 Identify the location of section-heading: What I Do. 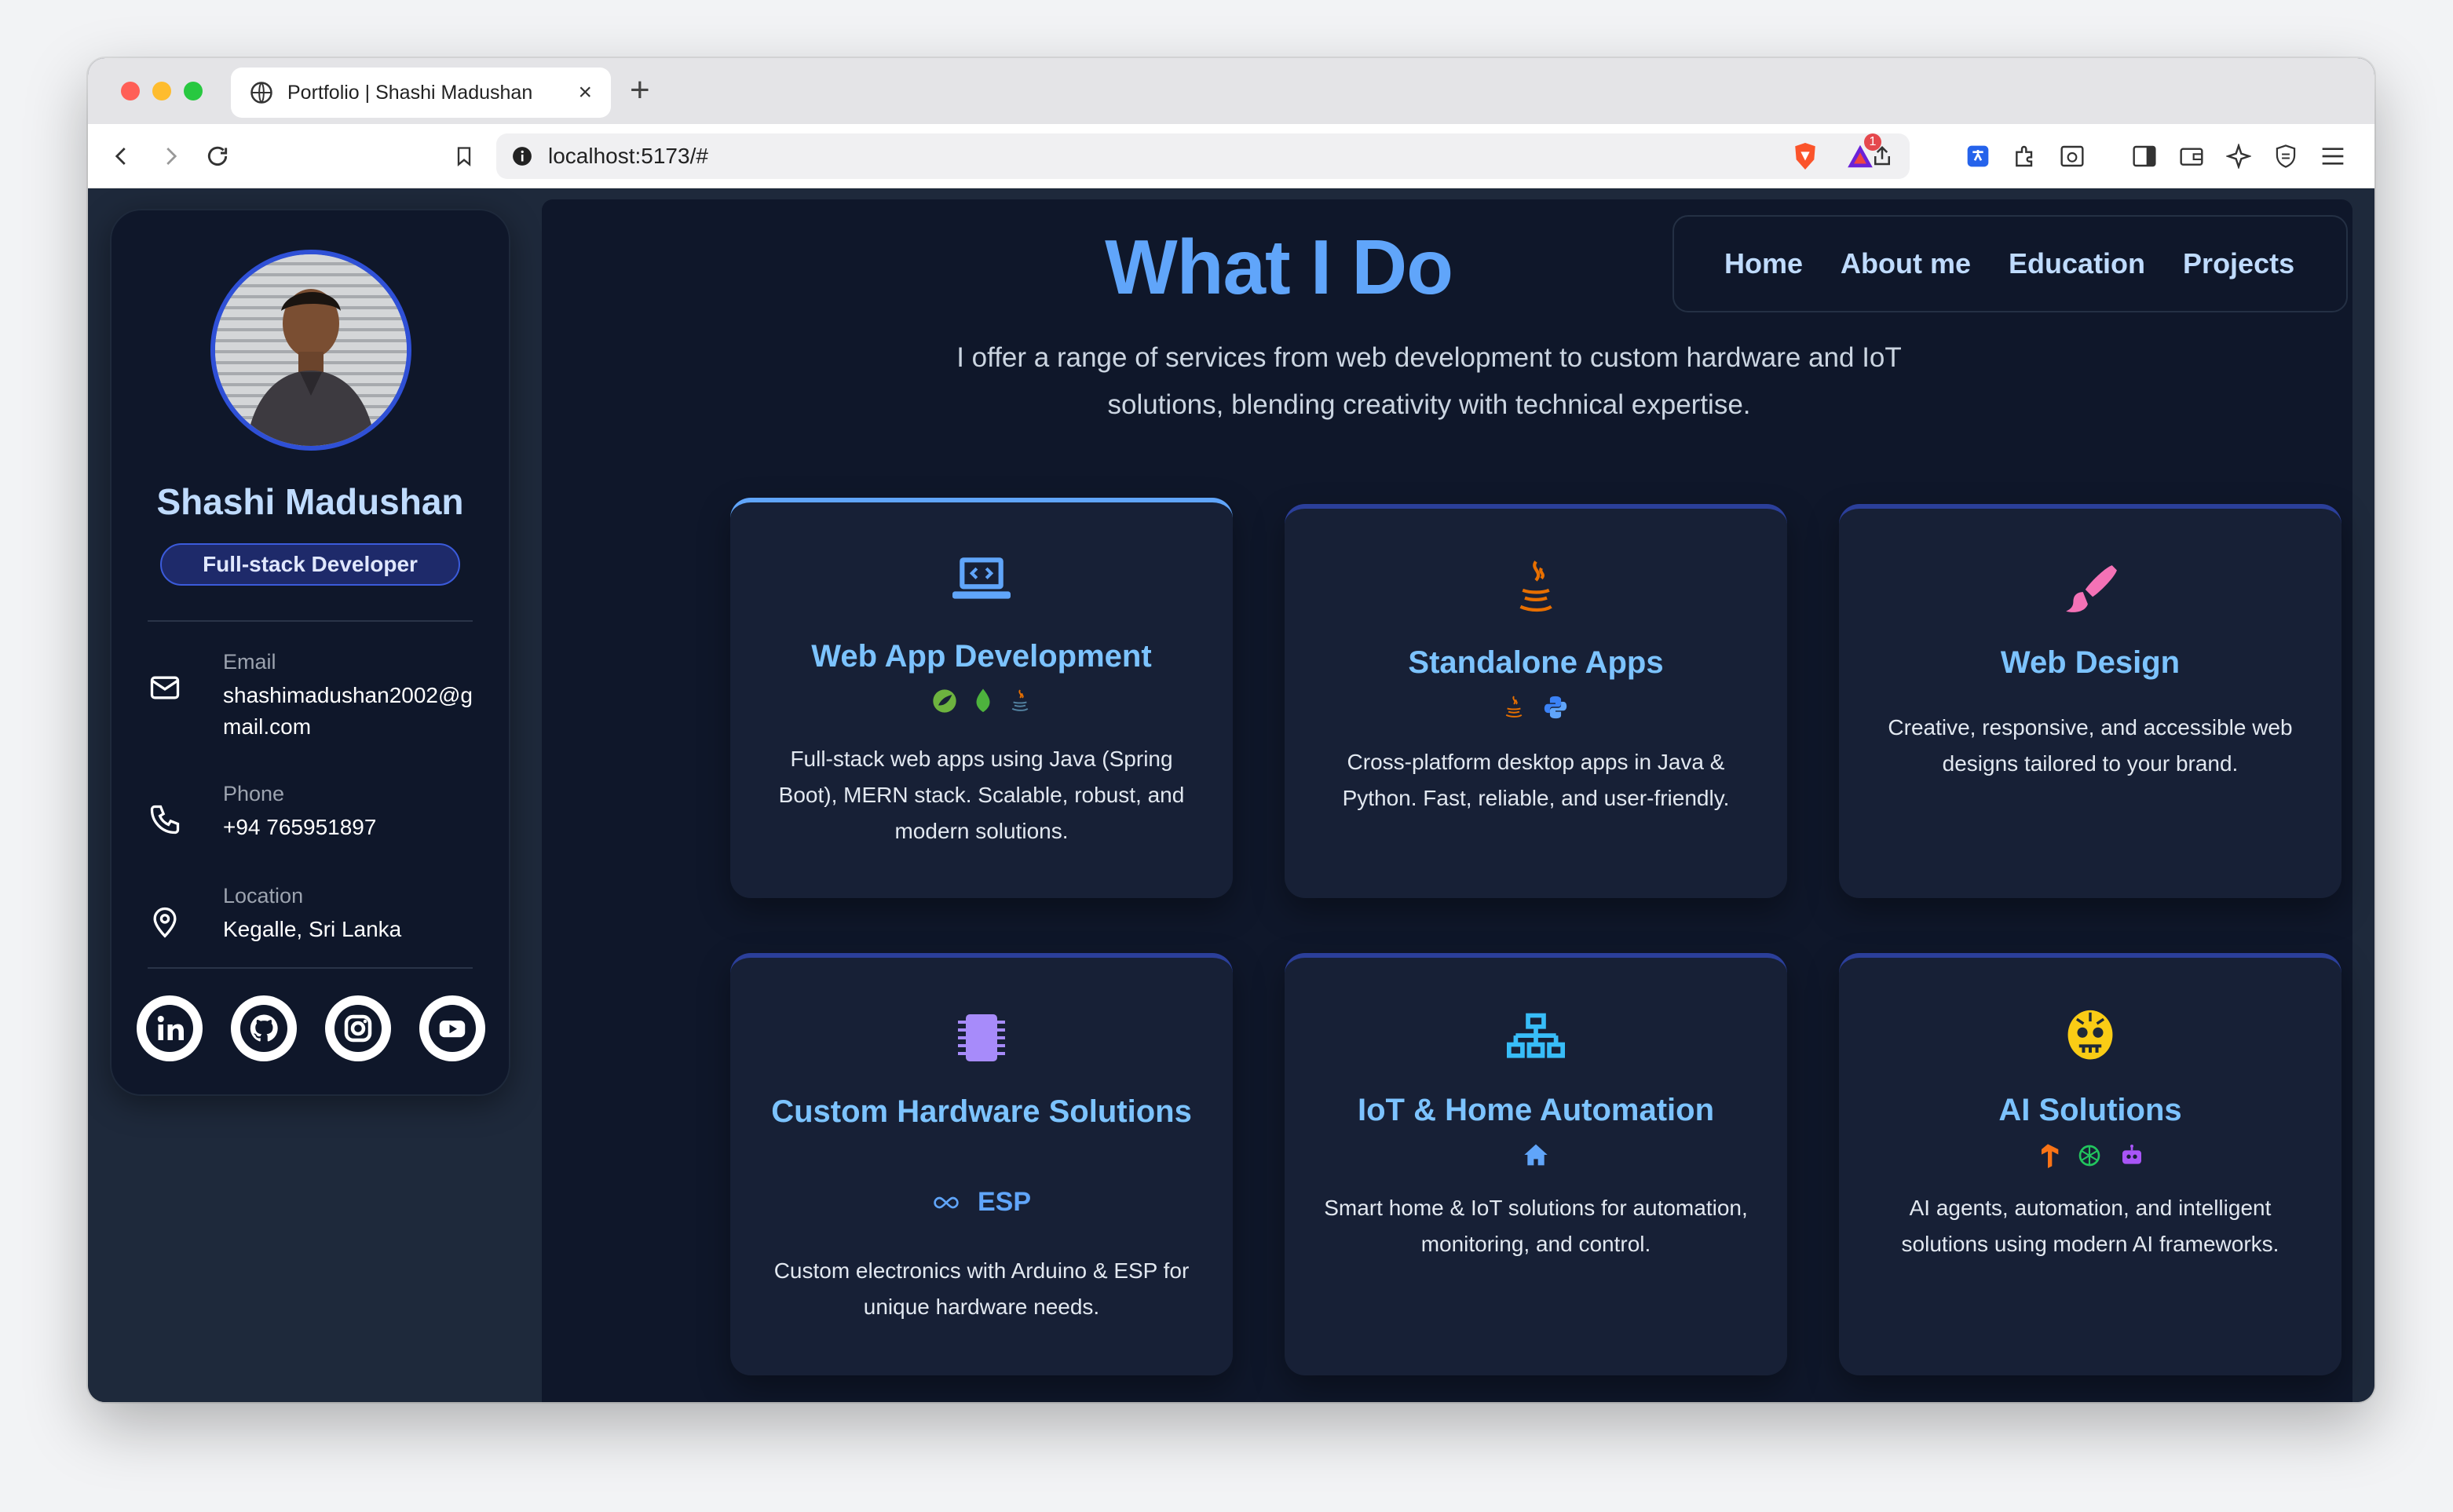
(1279, 267).